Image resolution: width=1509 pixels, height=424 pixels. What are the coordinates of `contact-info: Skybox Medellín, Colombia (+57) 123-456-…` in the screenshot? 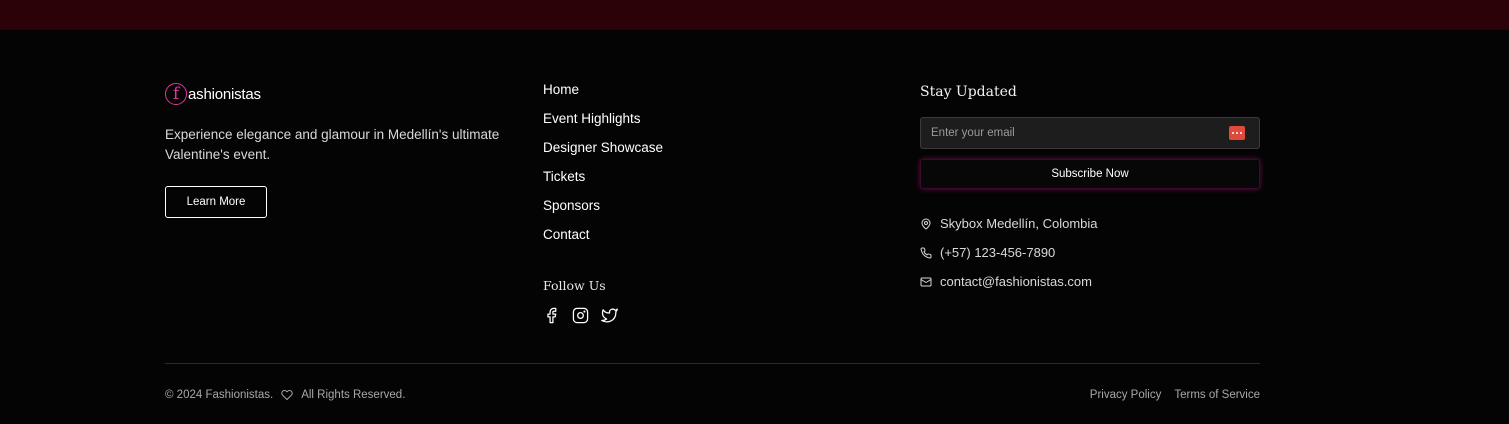 It's located at (1009, 252).